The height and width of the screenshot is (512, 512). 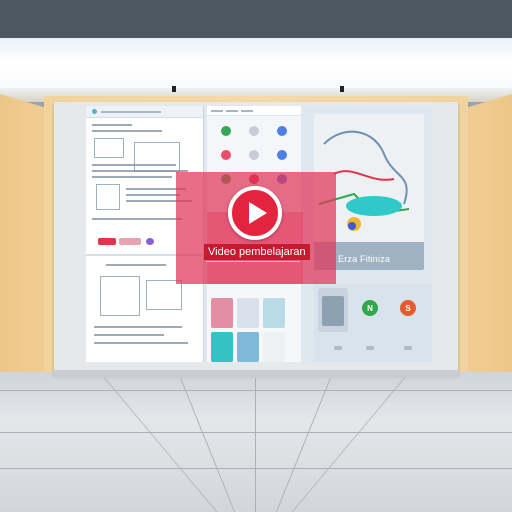 What do you see at coordinates (256, 66) in the screenshot?
I see `ceiling-light` at bounding box center [256, 66].